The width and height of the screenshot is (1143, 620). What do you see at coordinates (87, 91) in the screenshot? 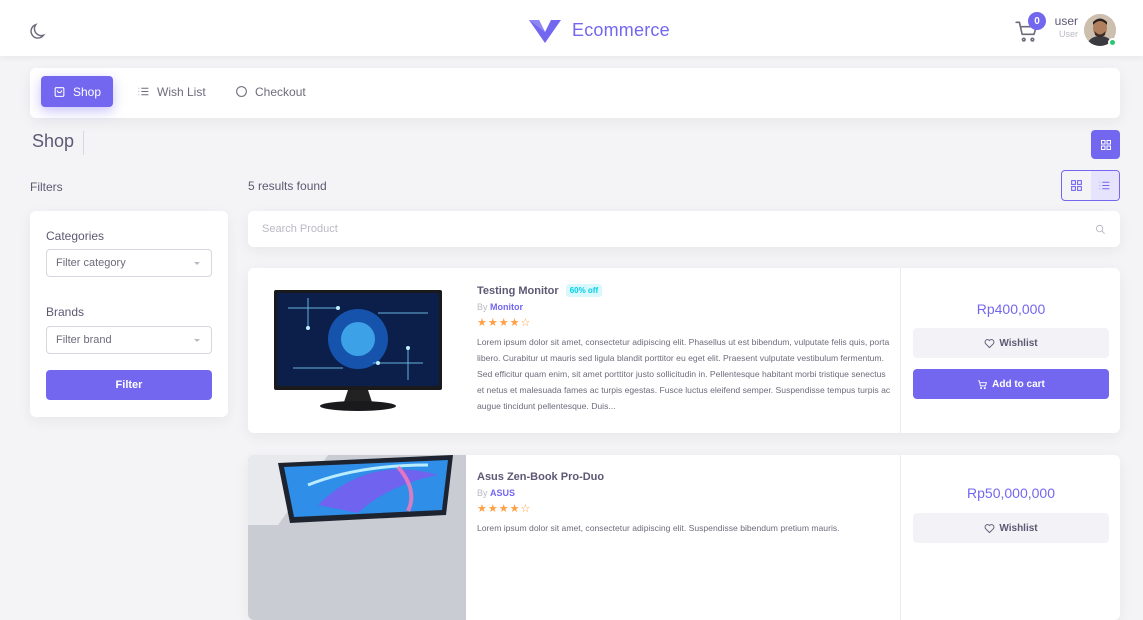
I see `tab-shop-label: Shop` at bounding box center [87, 91].